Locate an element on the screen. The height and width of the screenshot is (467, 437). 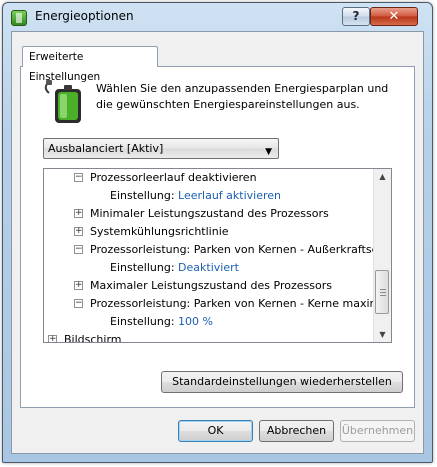
scroll-down-arrow-icon: ▼ is located at coordinates (382, 334).